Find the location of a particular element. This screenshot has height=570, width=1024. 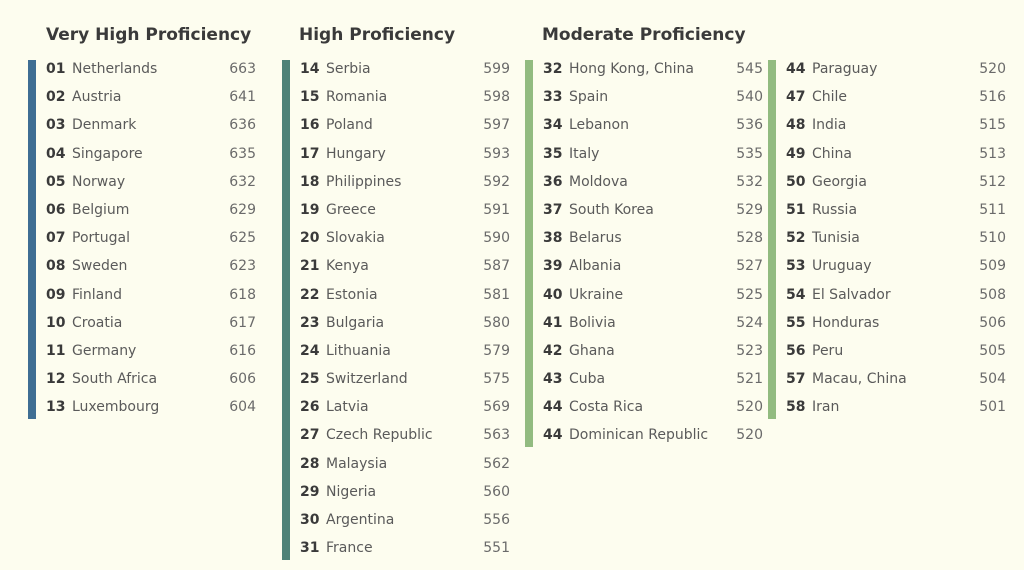

rank-label: 02 is located at coordinates (56, 97).